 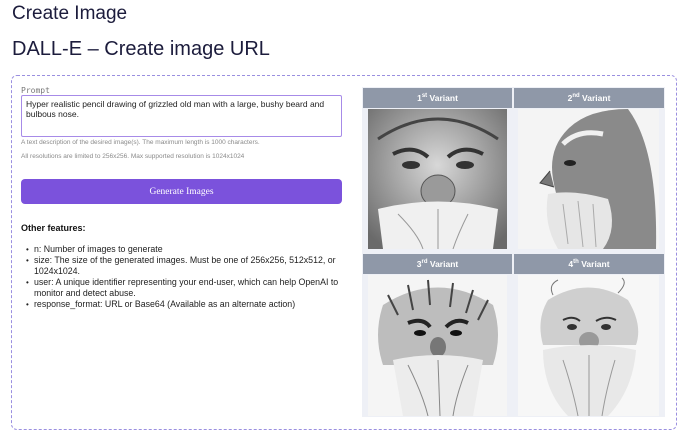 I want to click on variant-2-header: 2nd Variant, so click(x=589, y=98).